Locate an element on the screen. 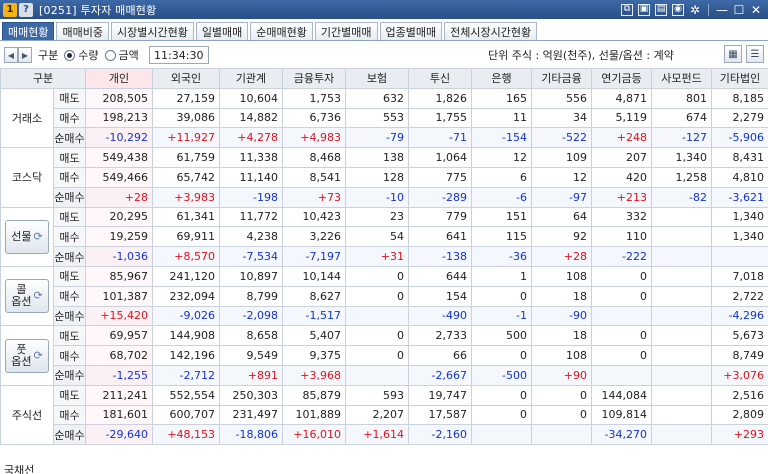 The height and width of the screenshot is (474, 768). column-header-9: 연기금등 is located at coordinates (621, 78).